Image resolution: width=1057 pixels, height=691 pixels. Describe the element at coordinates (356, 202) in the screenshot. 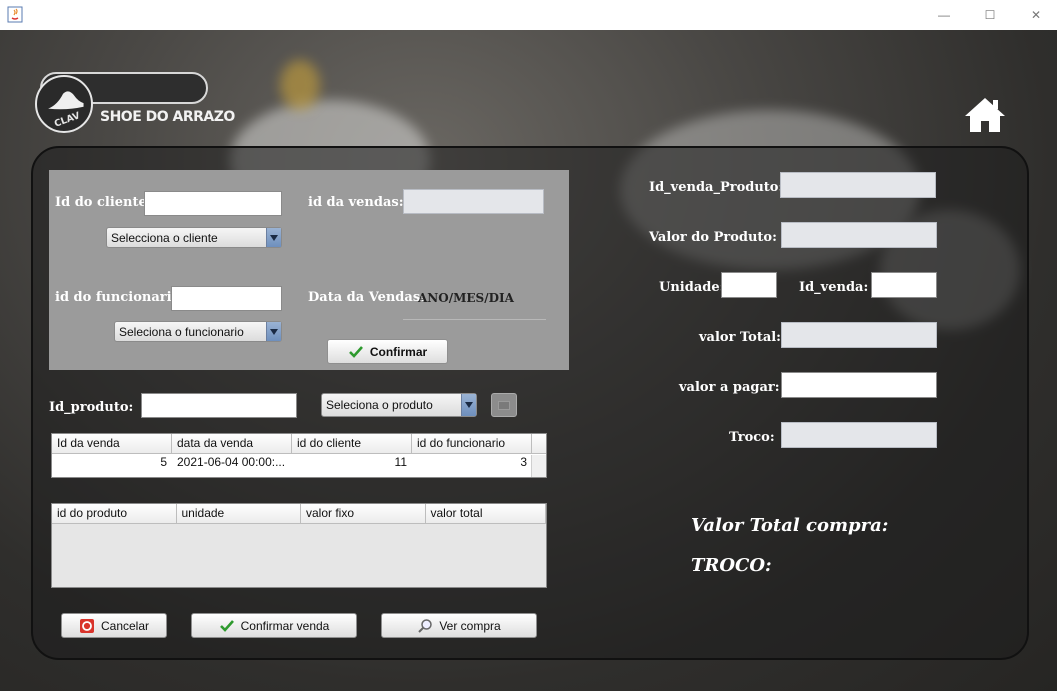

I see `sale-id-label: id da vendas:` at that location.